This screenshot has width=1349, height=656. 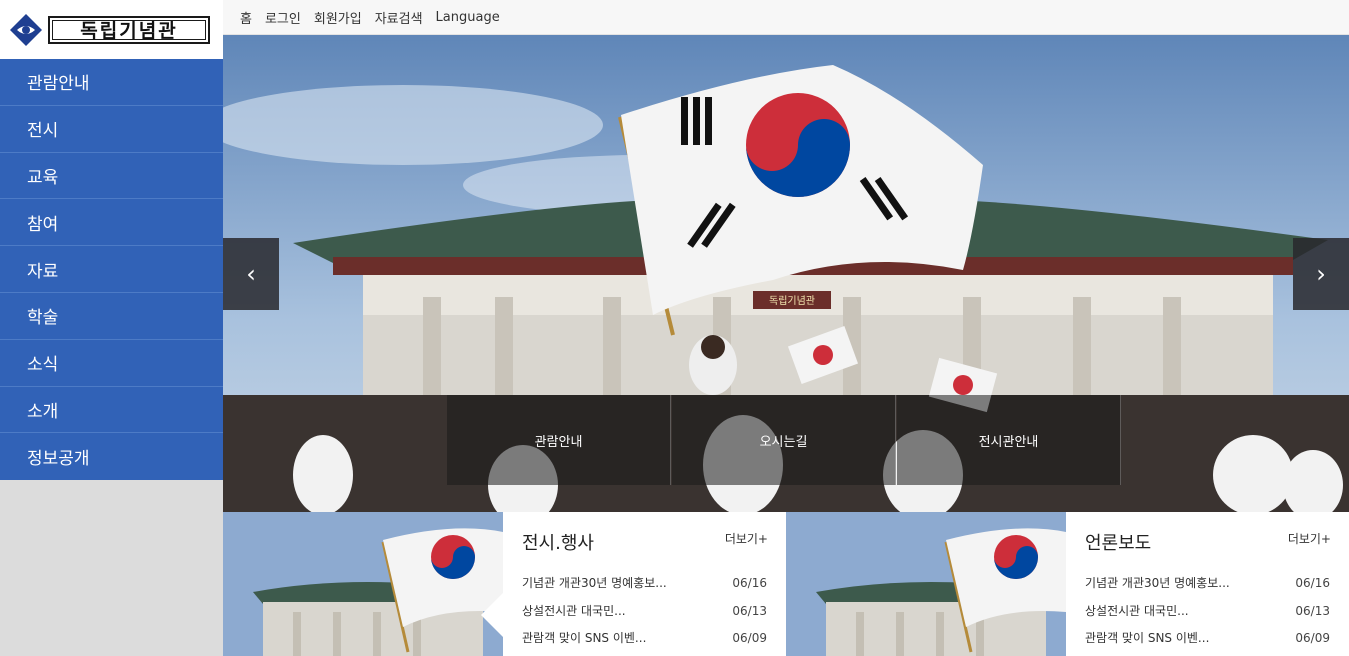 I want to click on home-link: 홈, so click(x=246, y=17).